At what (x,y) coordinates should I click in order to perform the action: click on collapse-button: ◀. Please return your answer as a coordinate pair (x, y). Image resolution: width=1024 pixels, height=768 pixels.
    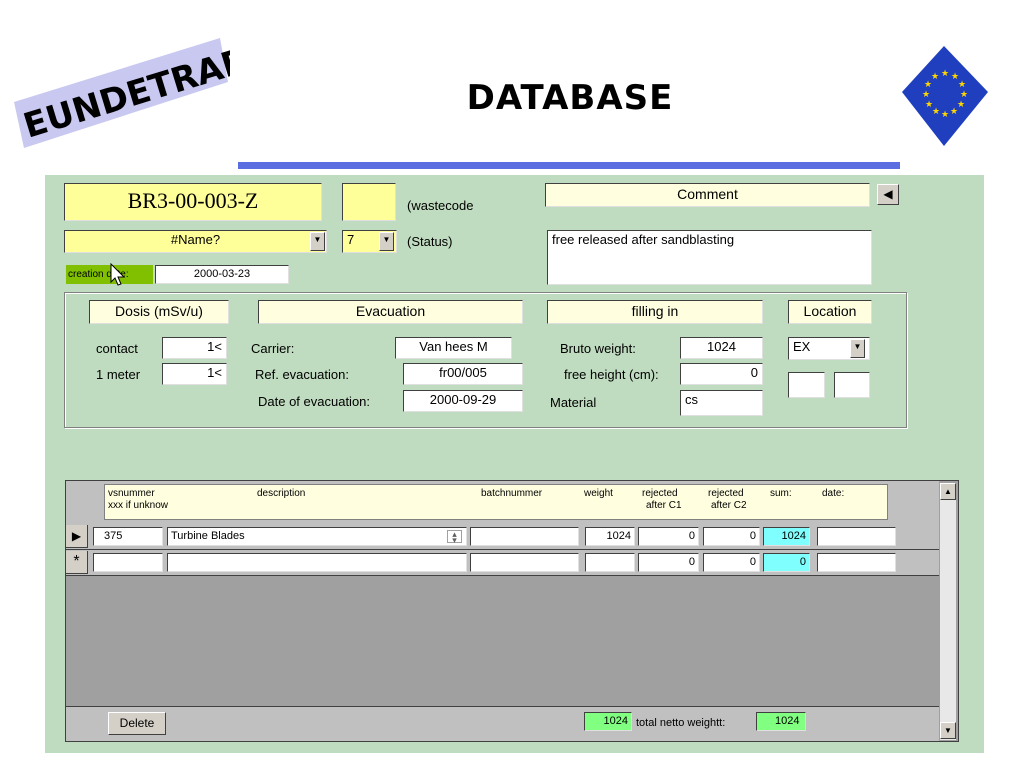
    Looking at the image, I should click on (888, 194).